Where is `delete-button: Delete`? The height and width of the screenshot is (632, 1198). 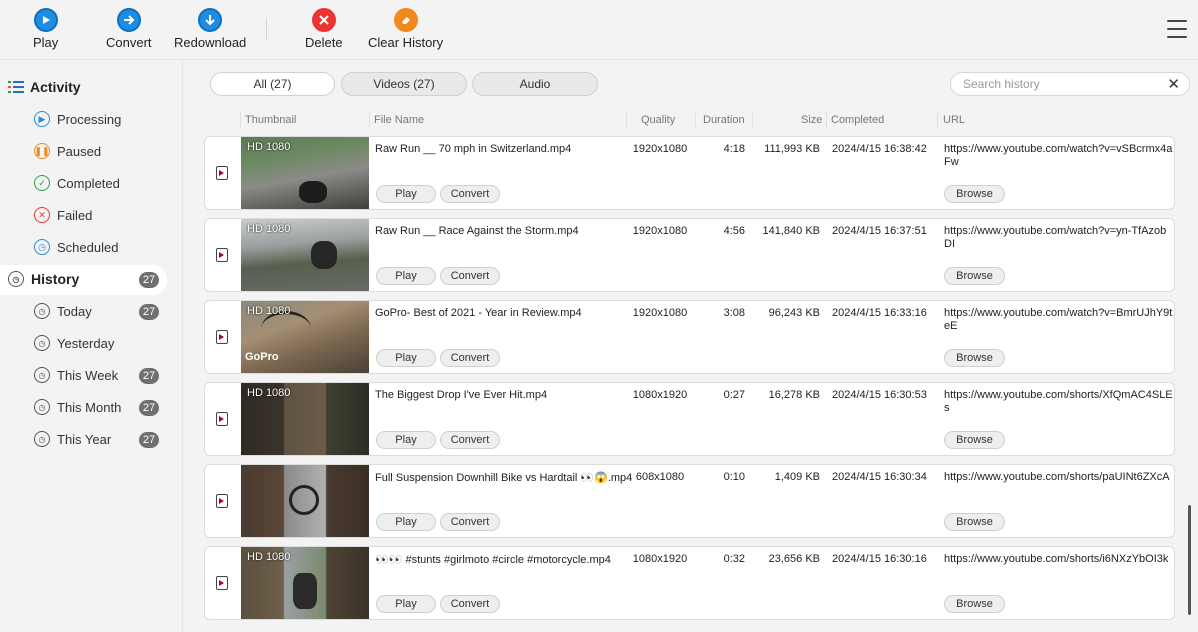
delete-button: Delete is located at coordinates (324, 29).